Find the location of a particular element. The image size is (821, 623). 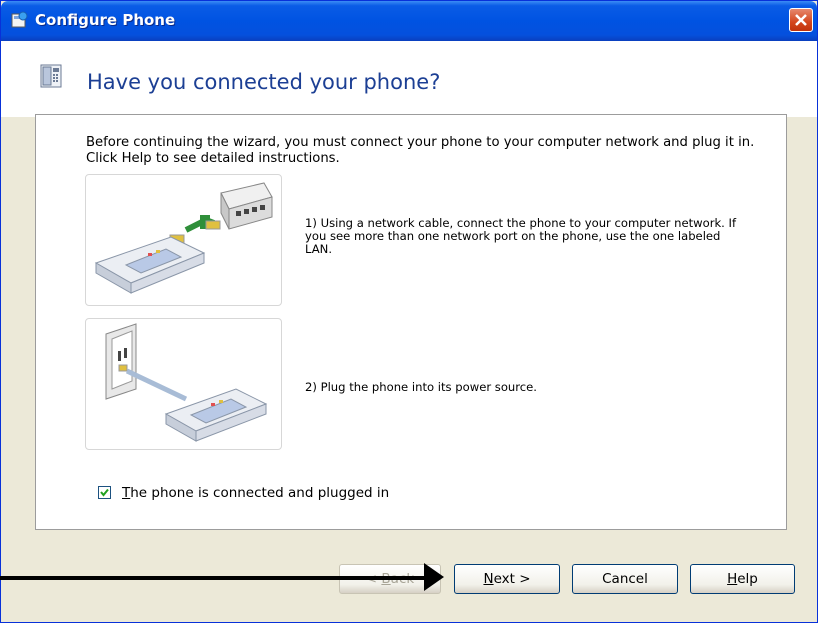

page-title: Have you connected your phone? is located at coordinates (264, 82).